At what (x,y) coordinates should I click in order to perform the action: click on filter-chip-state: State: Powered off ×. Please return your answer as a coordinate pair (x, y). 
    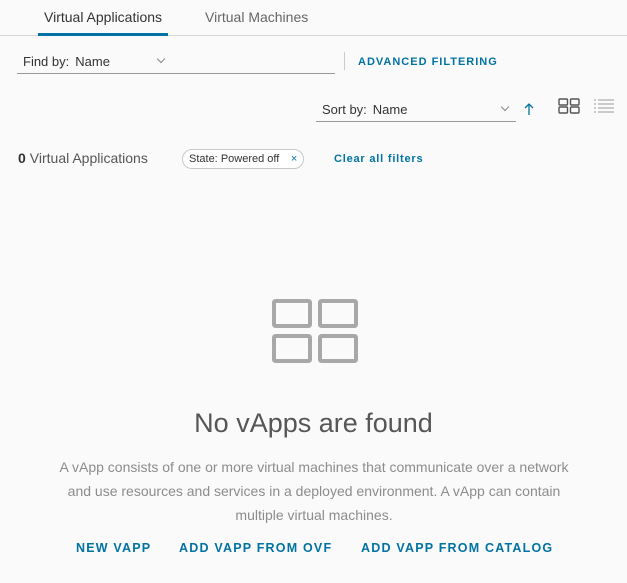
    Looking at the image, I should click on (243, 159).